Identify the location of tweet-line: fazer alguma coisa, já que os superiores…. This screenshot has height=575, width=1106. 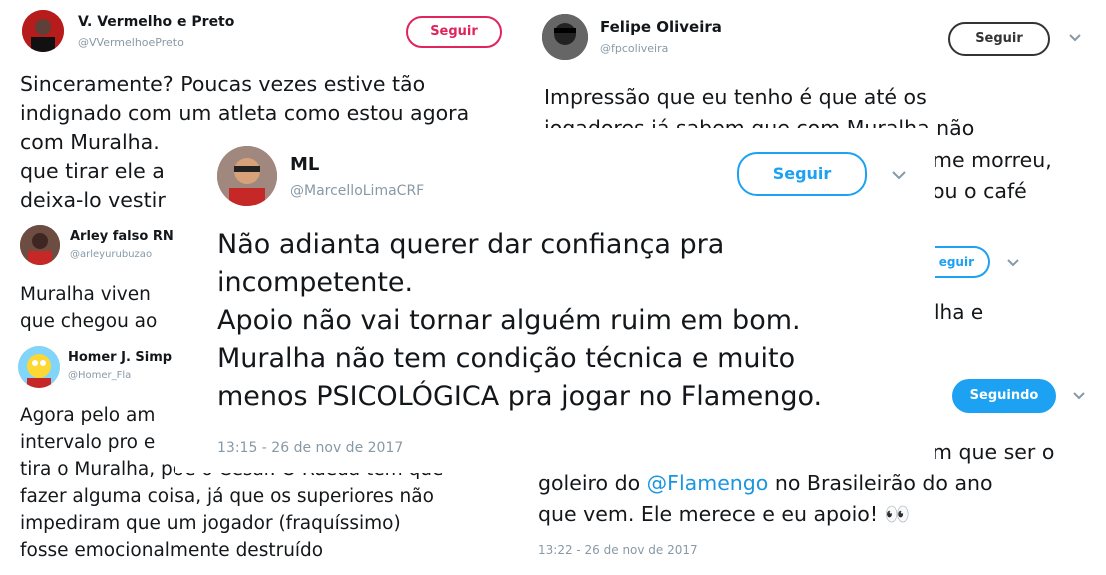
(227, 496).